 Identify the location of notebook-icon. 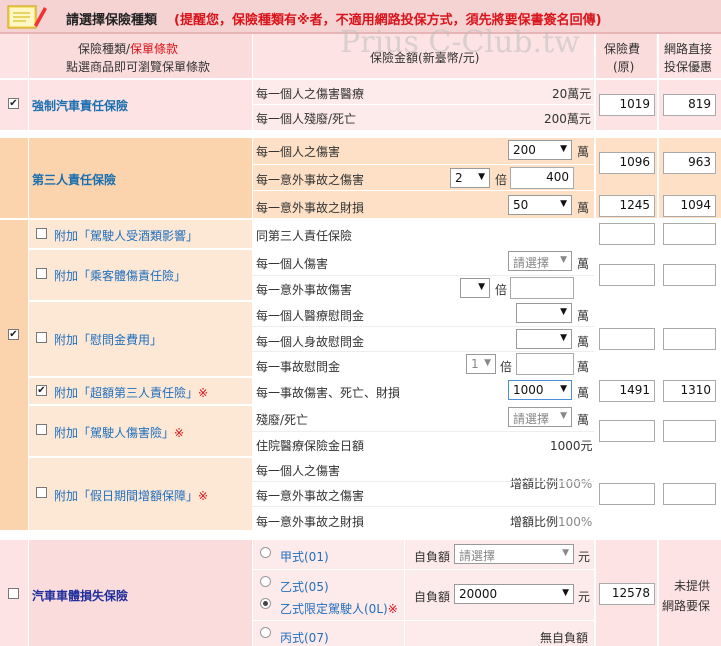
(26, 17).